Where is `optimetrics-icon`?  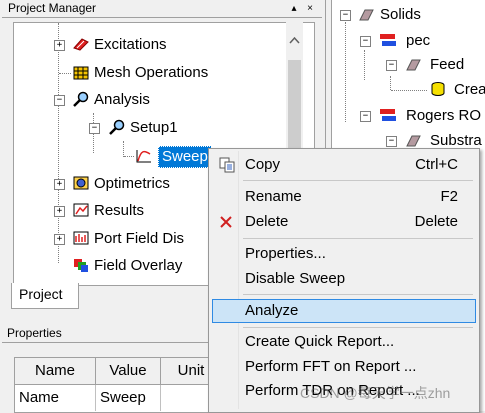 optimetrics-icon is located at coordinates (81, 183).